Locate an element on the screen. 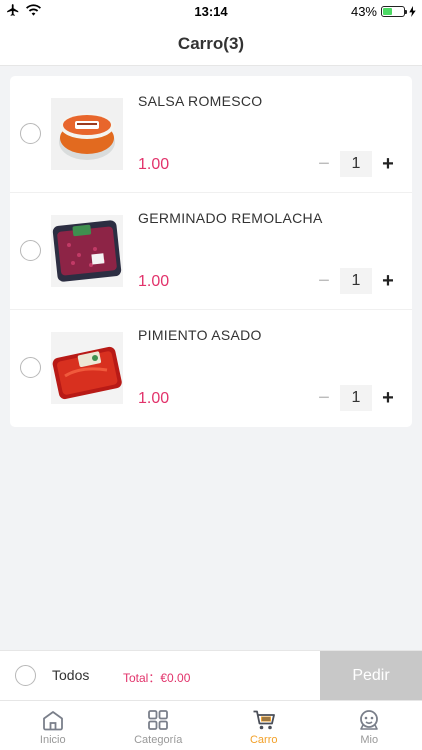  profile-icon is located at coordinates (369, 720).